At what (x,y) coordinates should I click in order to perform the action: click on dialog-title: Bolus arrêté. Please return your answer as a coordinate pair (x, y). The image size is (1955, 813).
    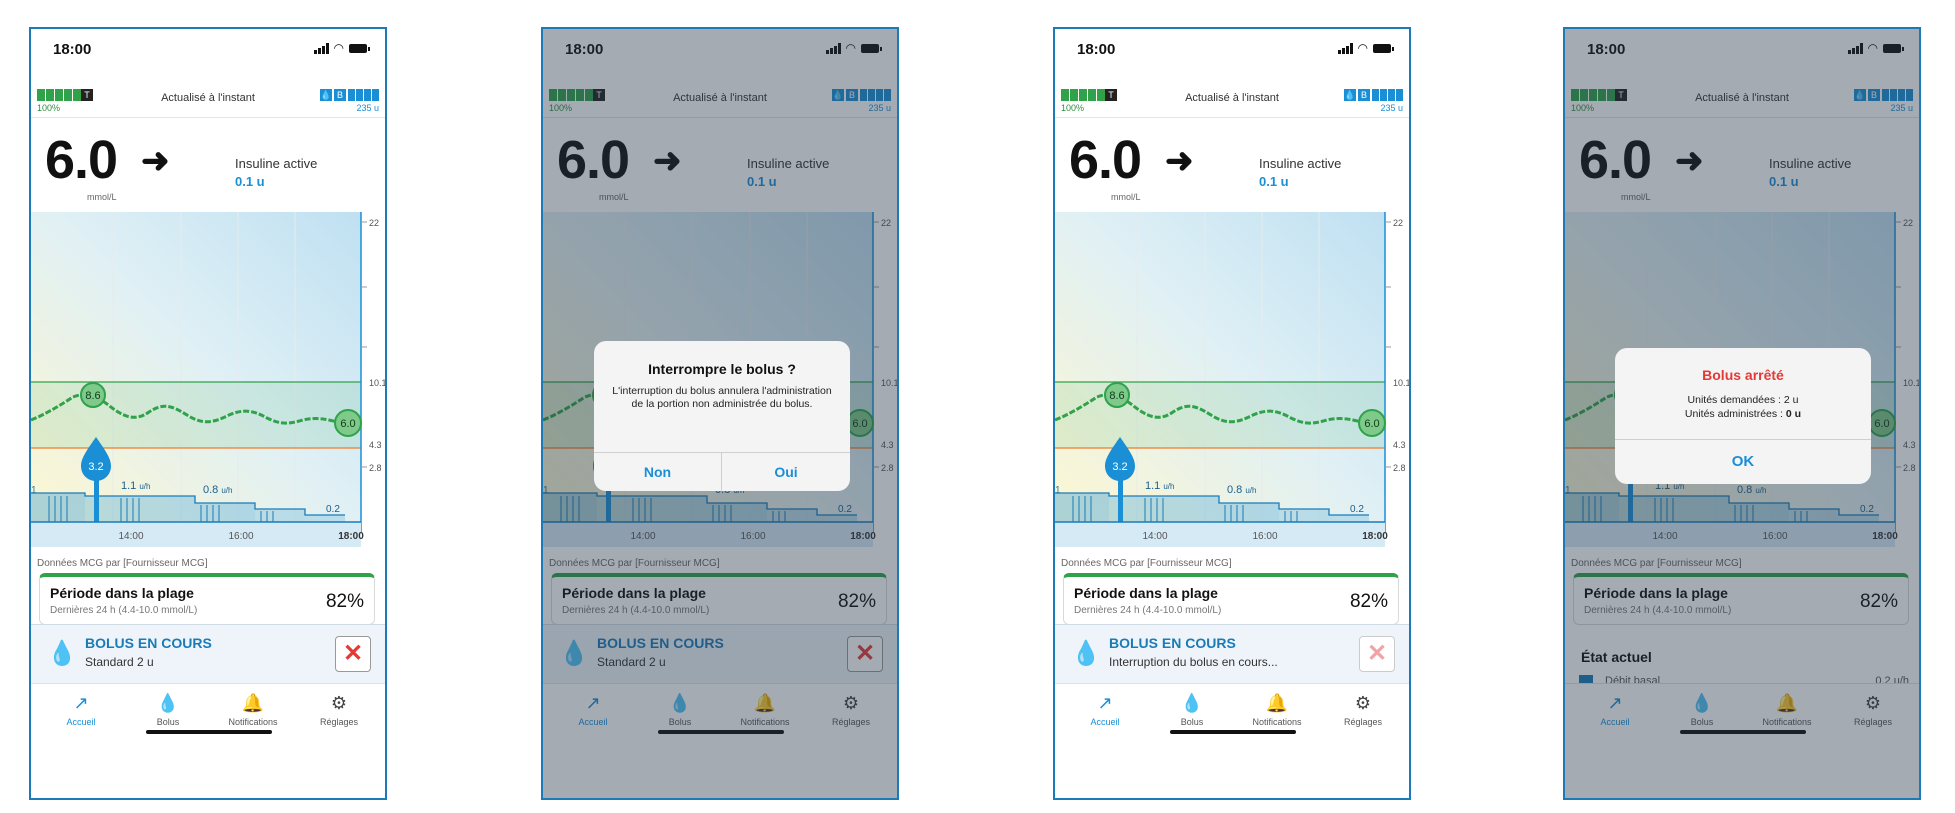
    Looking at the image, I should click on (1743, 375).